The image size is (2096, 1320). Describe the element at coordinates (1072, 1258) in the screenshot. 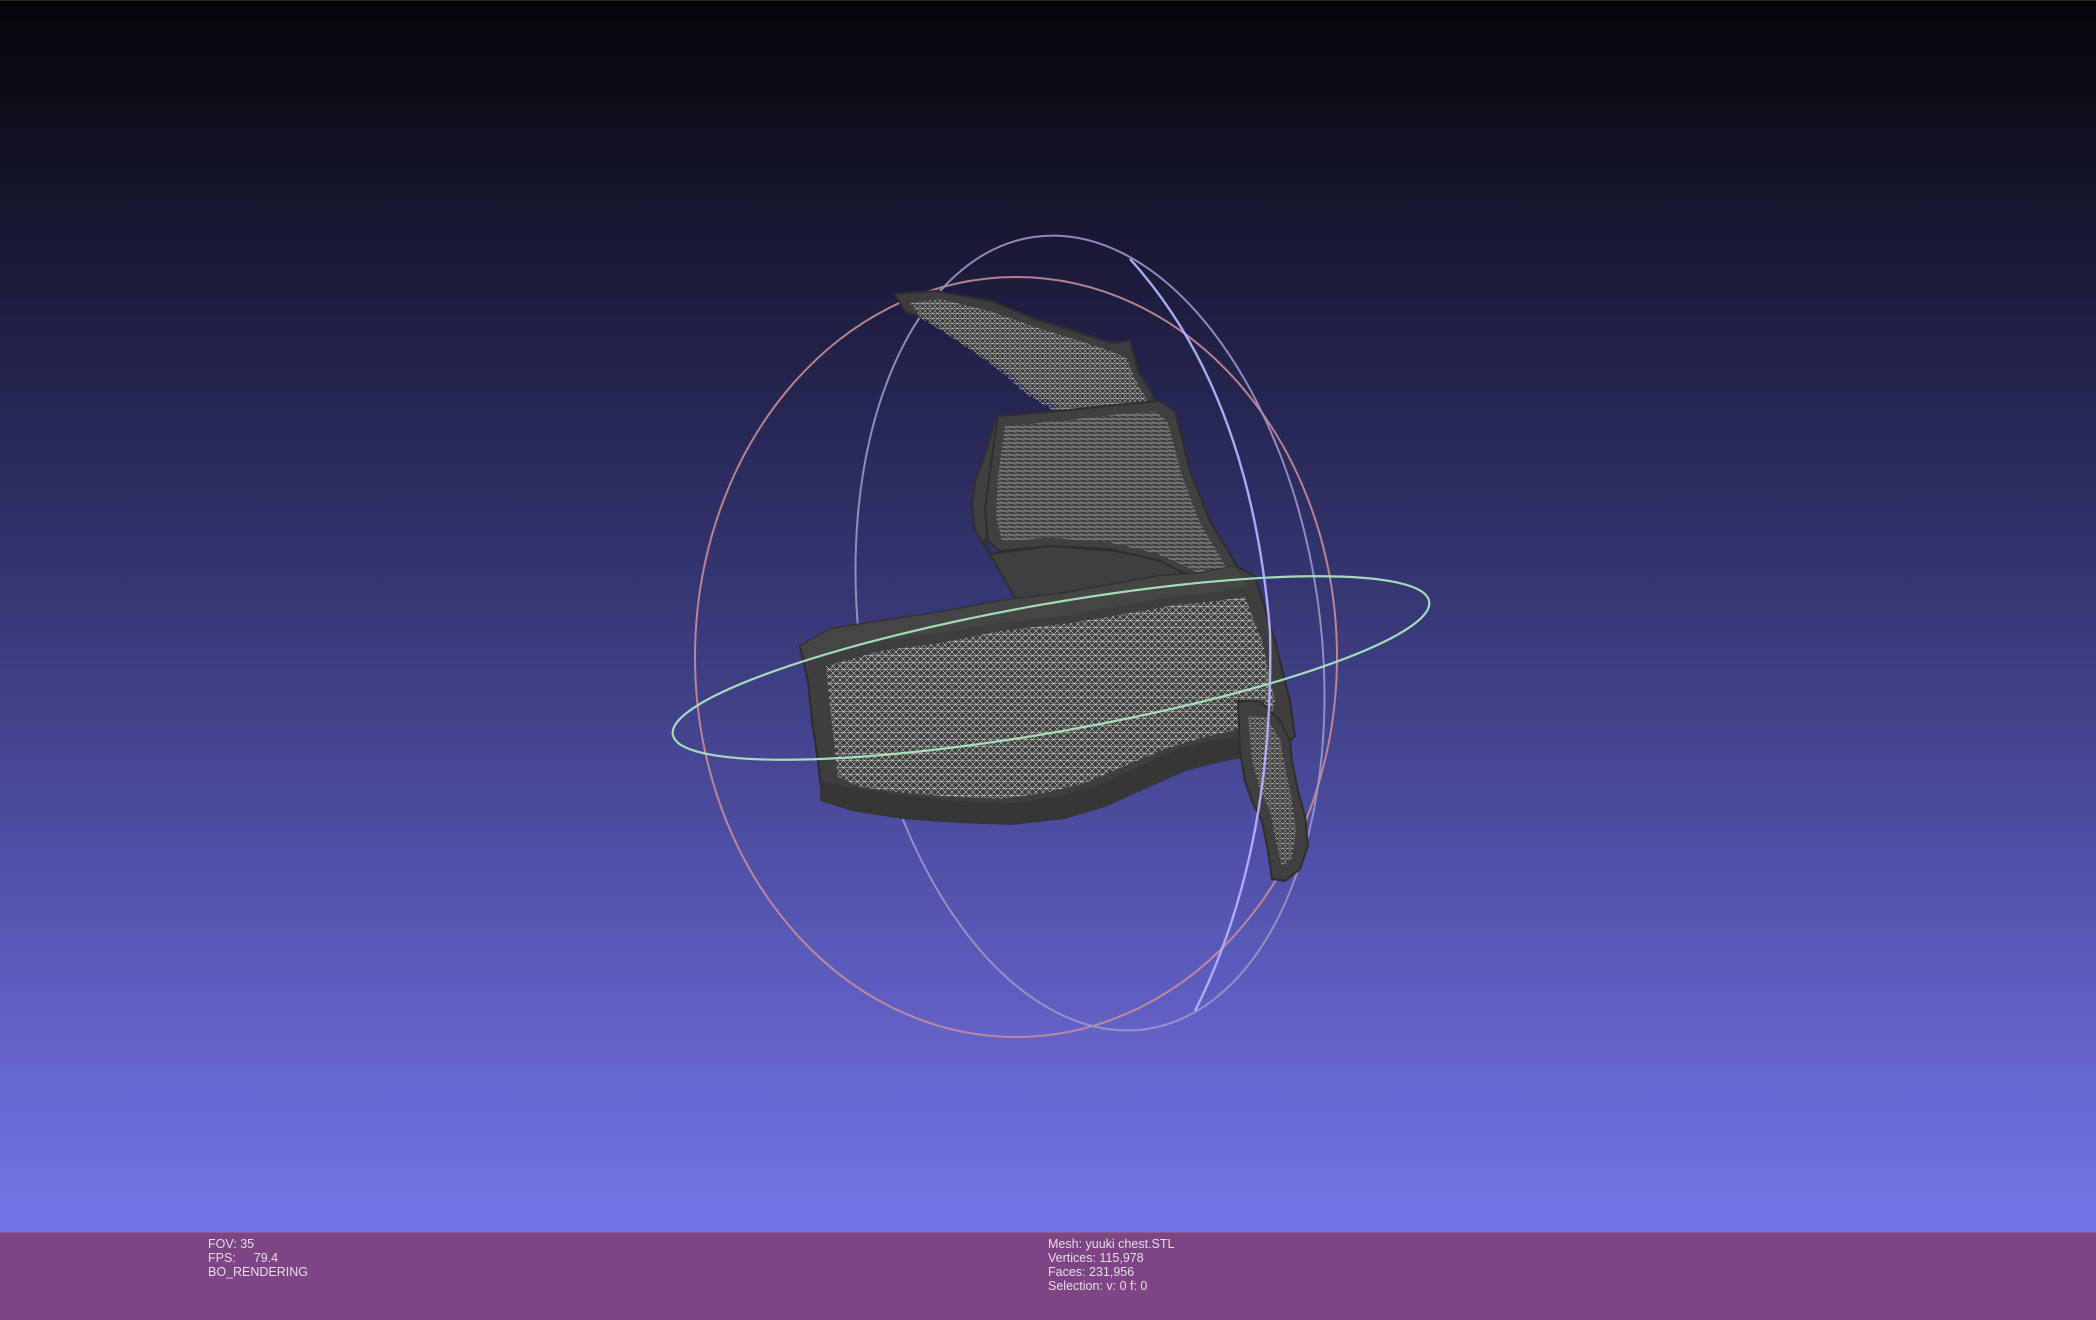

I see `vertices-label: Vertices:` at that location.